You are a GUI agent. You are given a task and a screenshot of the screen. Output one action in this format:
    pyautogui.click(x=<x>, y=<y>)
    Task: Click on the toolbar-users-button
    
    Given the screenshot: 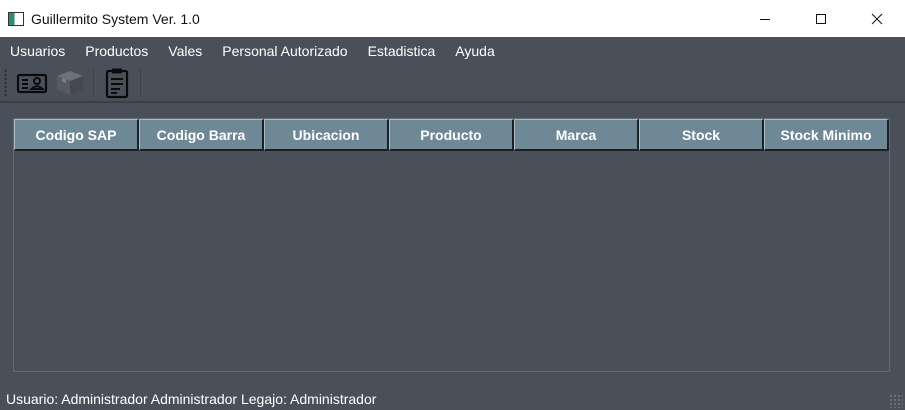 What is the action you would take?
    pyautogui.click(x=32, y=83)
    